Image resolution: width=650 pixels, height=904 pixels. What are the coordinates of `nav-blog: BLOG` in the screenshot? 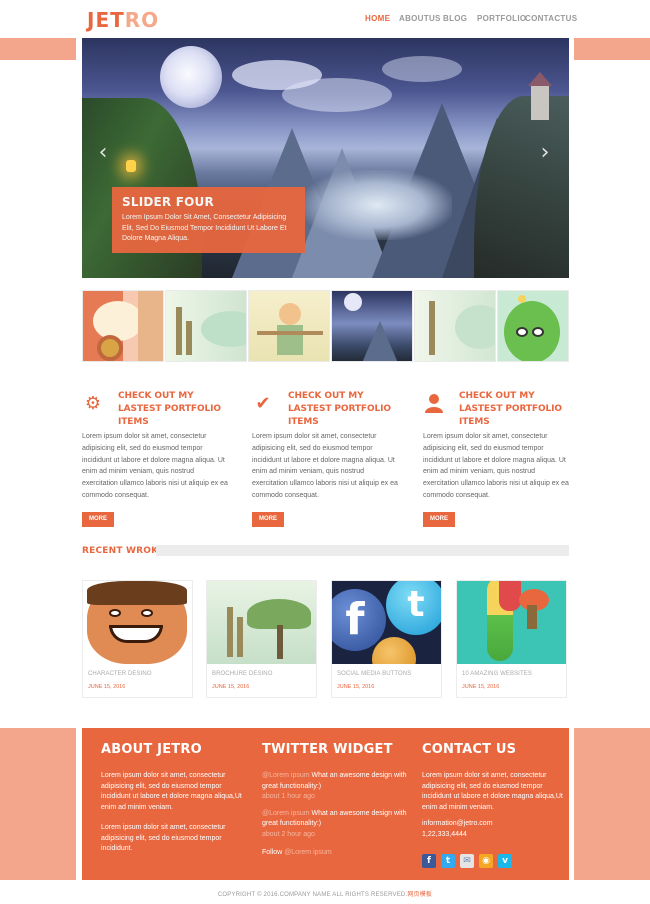 It's located at (455, 18).